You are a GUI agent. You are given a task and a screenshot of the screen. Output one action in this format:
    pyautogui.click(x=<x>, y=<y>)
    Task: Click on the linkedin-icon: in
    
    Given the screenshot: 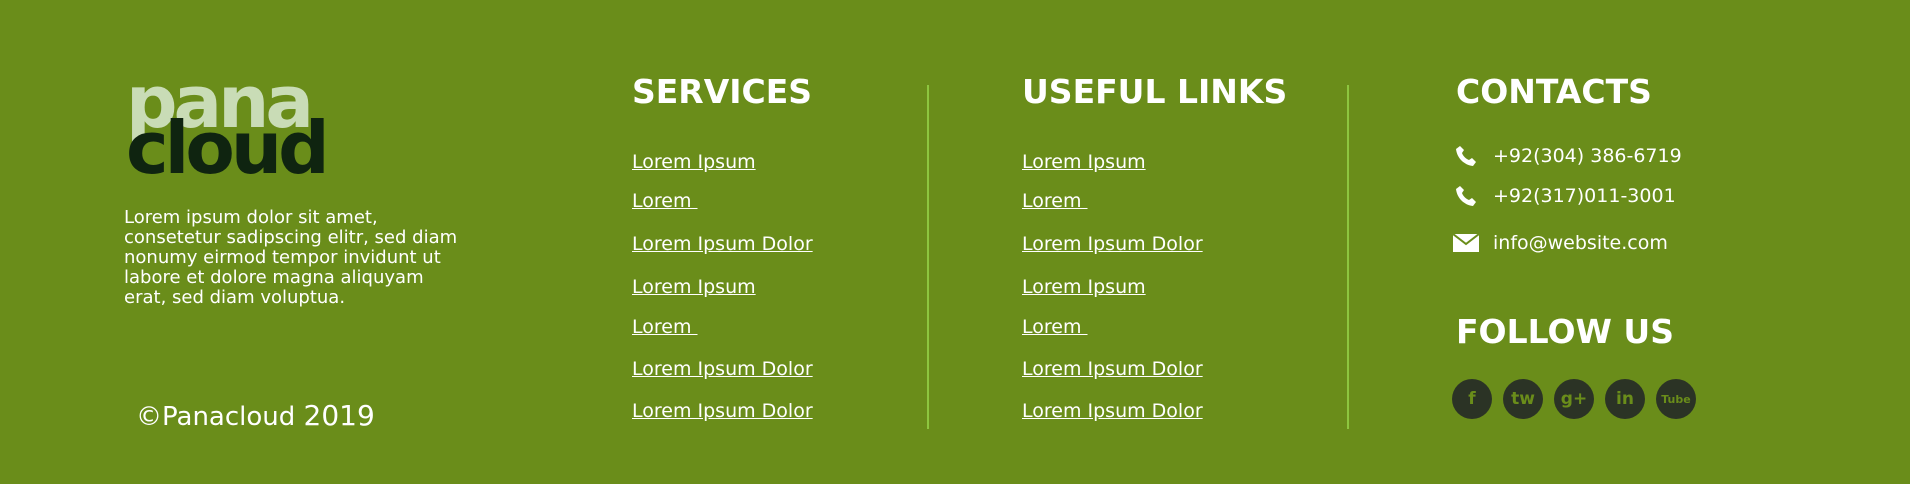 What is the action you would take?
    pyautogui.click(x=1625, y=399)
    